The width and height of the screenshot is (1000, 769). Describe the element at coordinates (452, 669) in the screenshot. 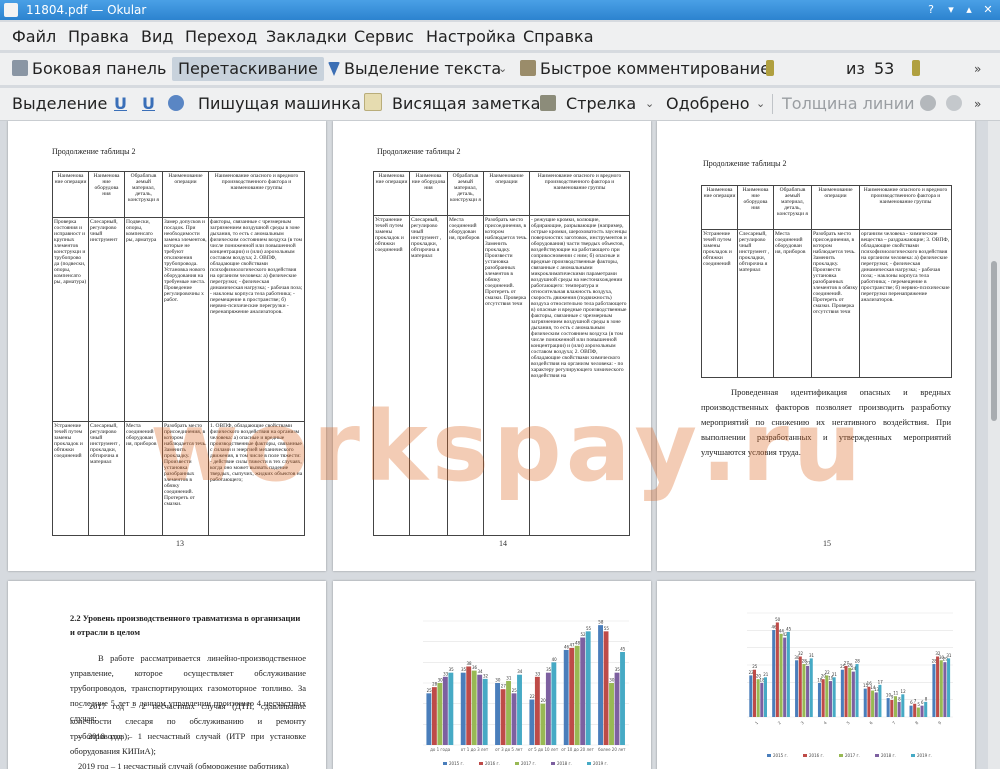

I see `chart-data-label: 35` at that location.